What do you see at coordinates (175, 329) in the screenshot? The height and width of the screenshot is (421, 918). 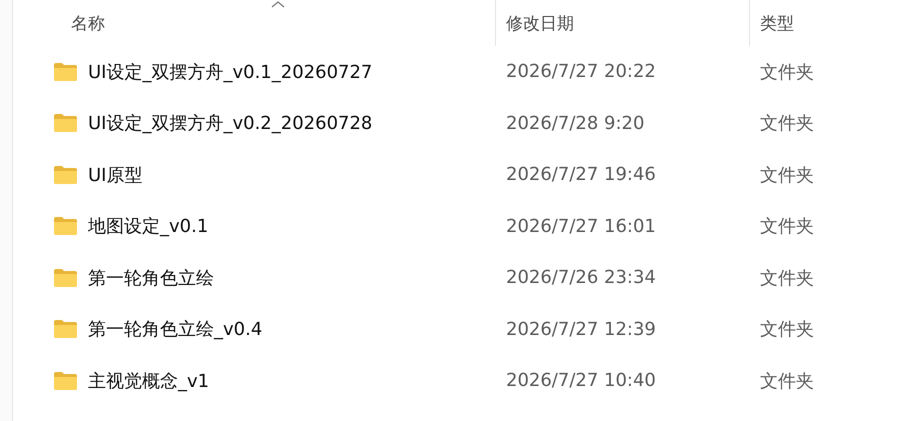 I see `file-name: 第一轮角色立绘_v0.4` at bounding box center [175, 329].